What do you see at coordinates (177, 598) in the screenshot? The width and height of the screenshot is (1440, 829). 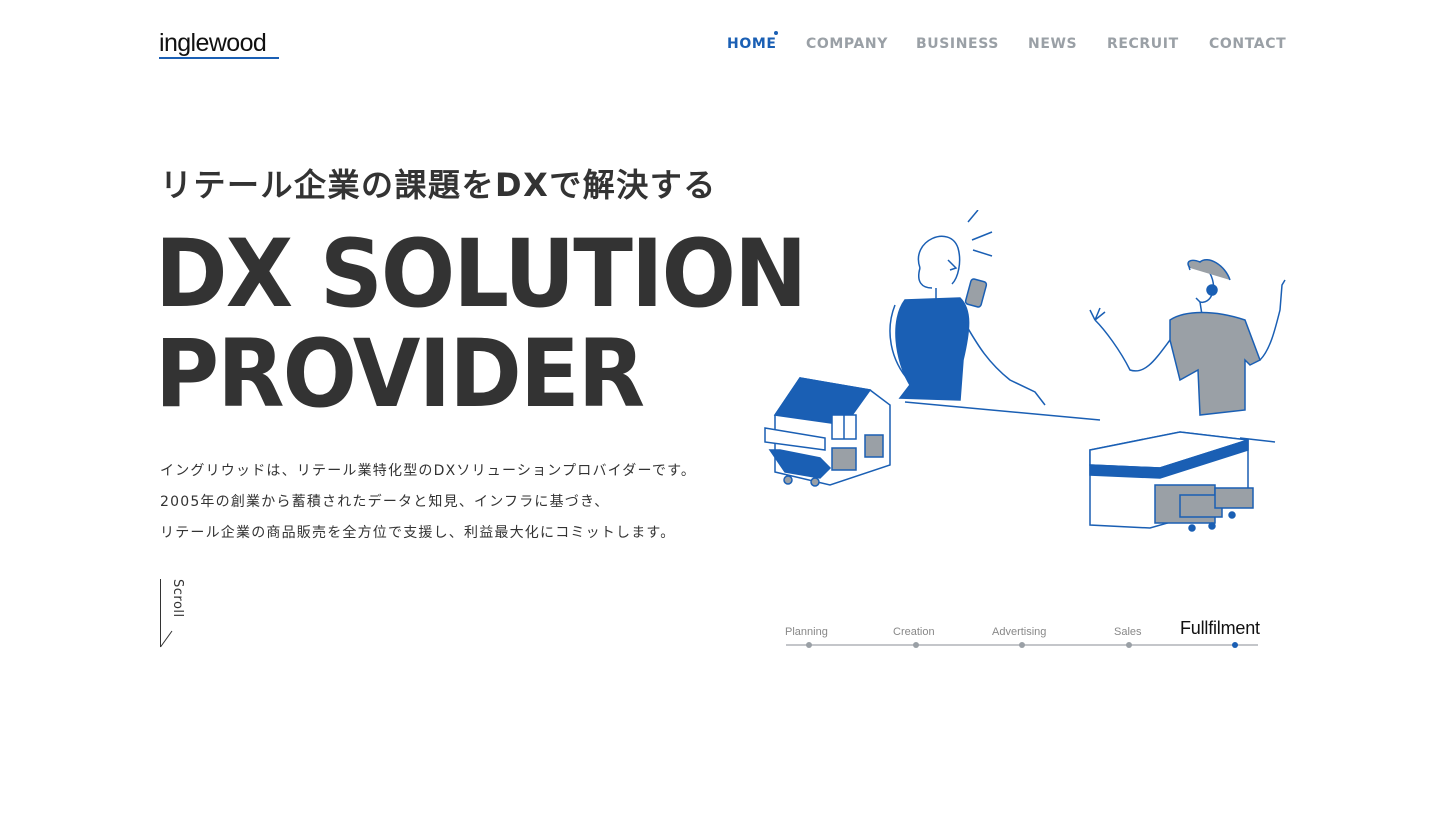 I see `scroll-label: Scroll` at bounding box center [177, 598].